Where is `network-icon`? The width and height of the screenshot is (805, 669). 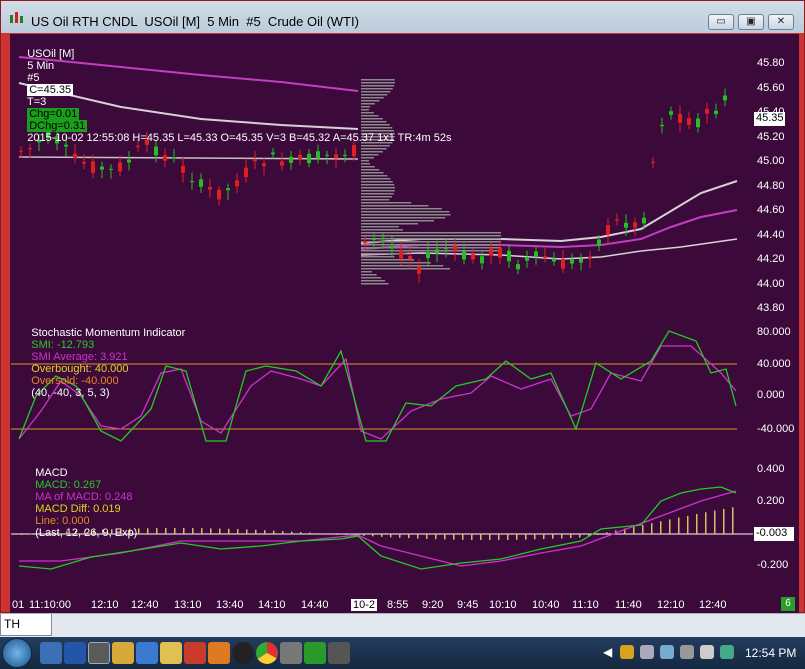 network-icon is located at coordinates (647, 652).